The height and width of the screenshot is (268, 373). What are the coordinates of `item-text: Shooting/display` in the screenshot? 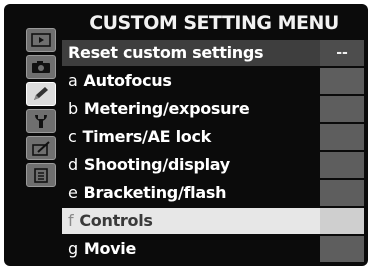 It's located at (156, 164).